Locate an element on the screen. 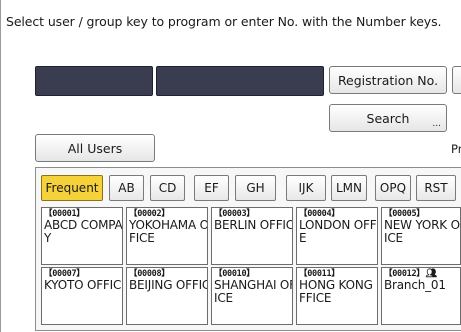 This screenshot has height=332, width=461. address-entry: 【00001】 ABCD COMPANY is located at coordinates (82, 236).